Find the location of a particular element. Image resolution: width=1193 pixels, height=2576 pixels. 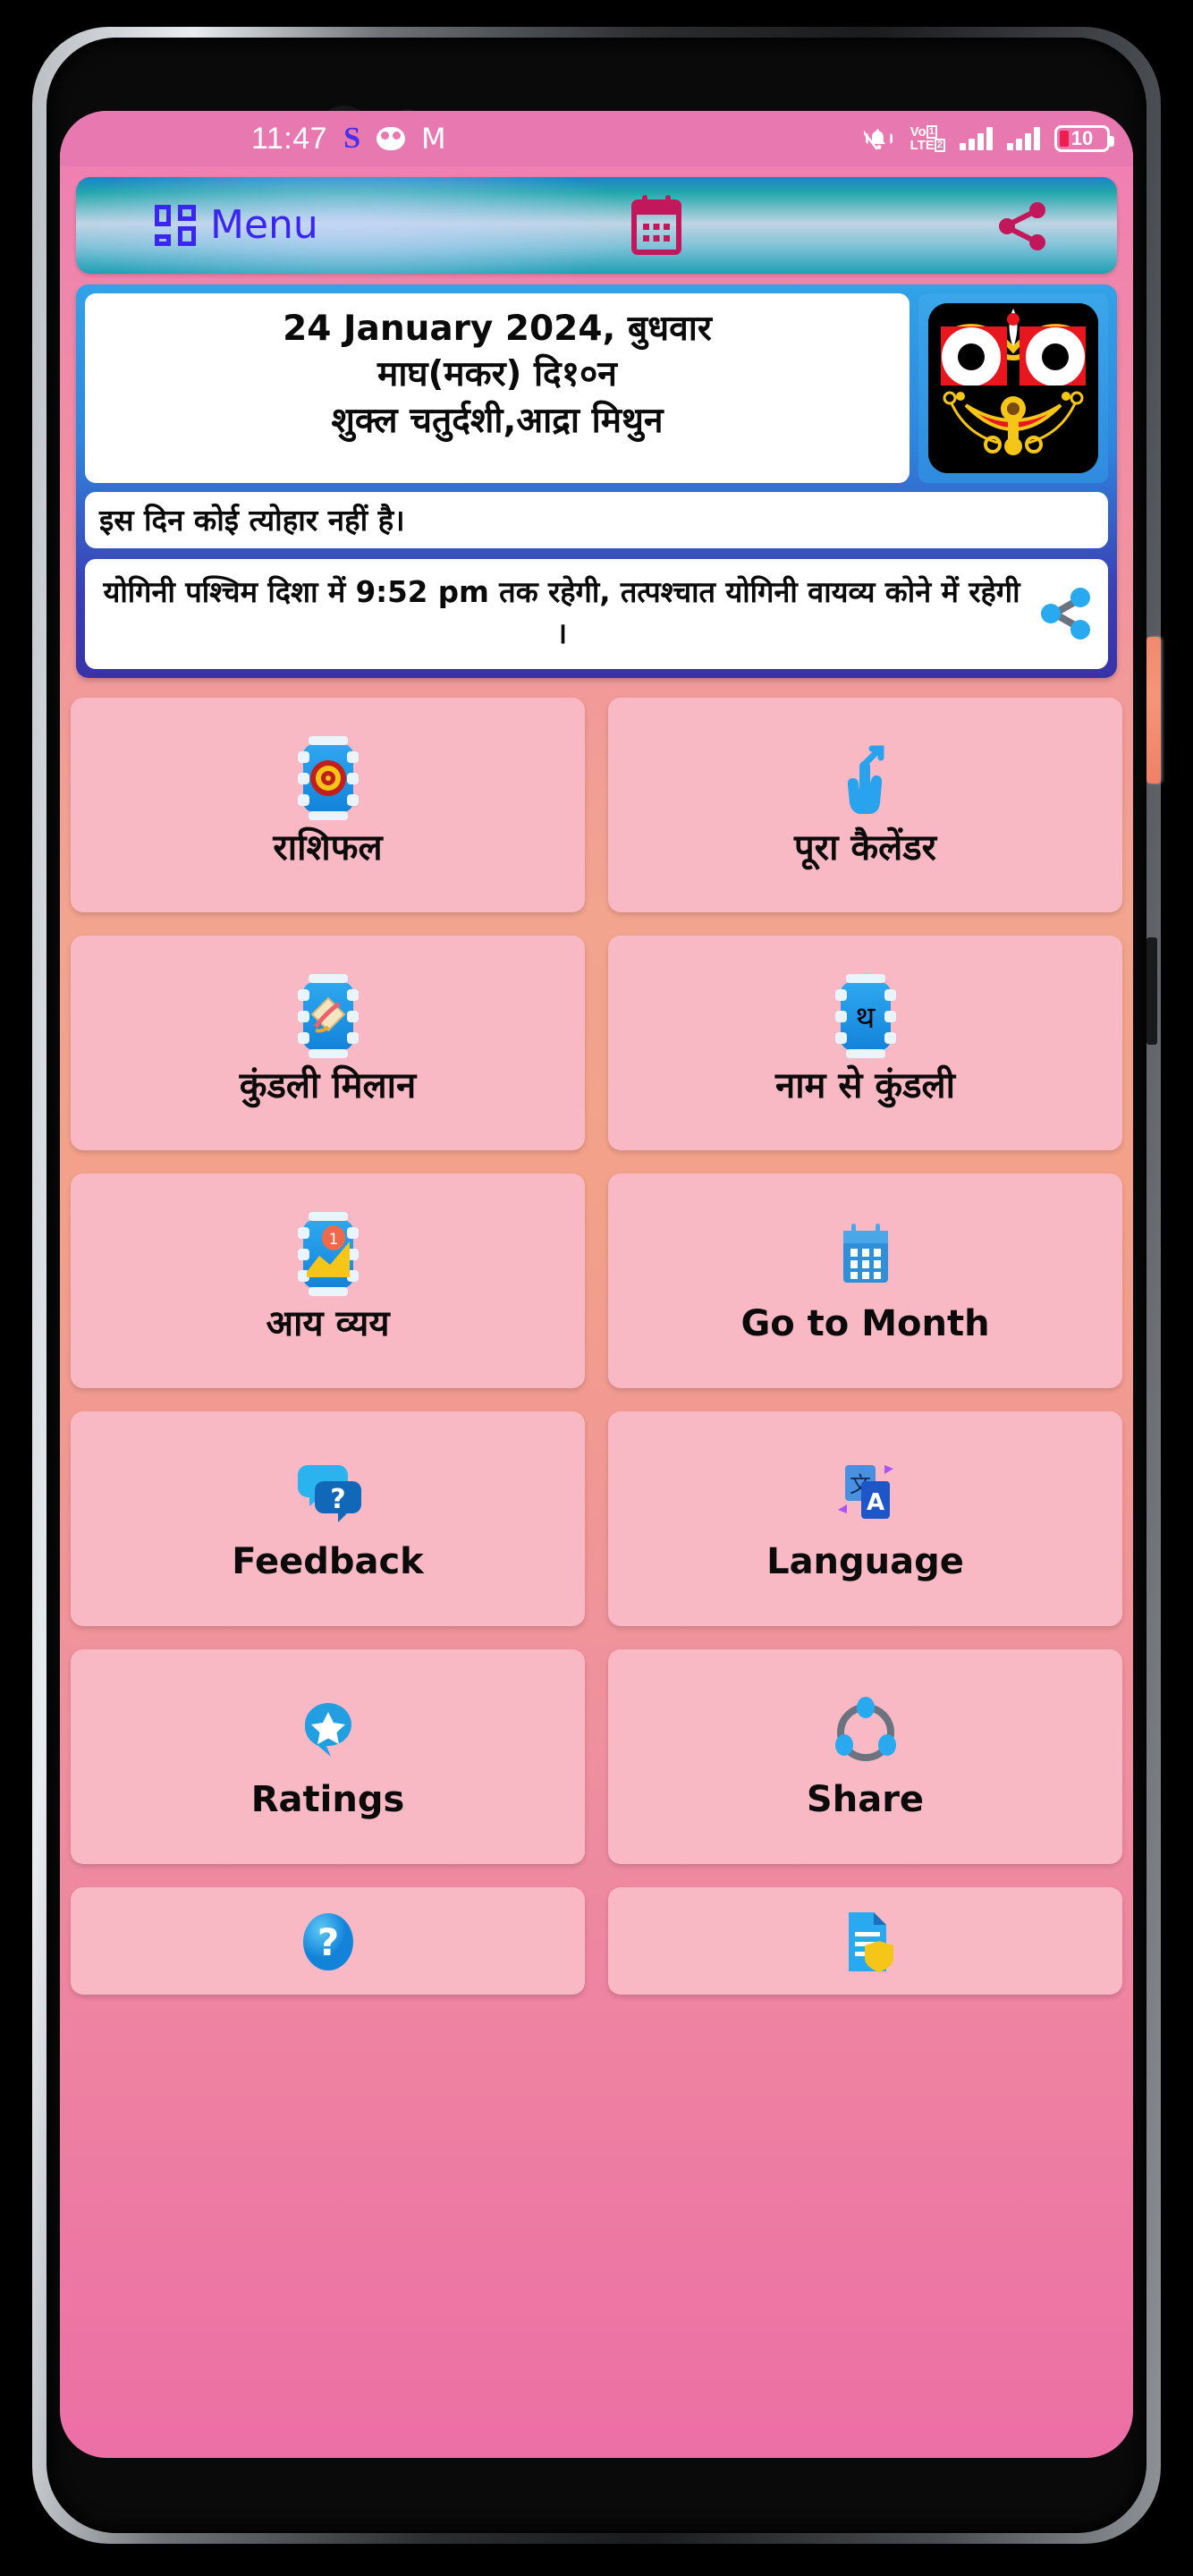

signal-sim2-icon is located at coordinates (1023, 138).